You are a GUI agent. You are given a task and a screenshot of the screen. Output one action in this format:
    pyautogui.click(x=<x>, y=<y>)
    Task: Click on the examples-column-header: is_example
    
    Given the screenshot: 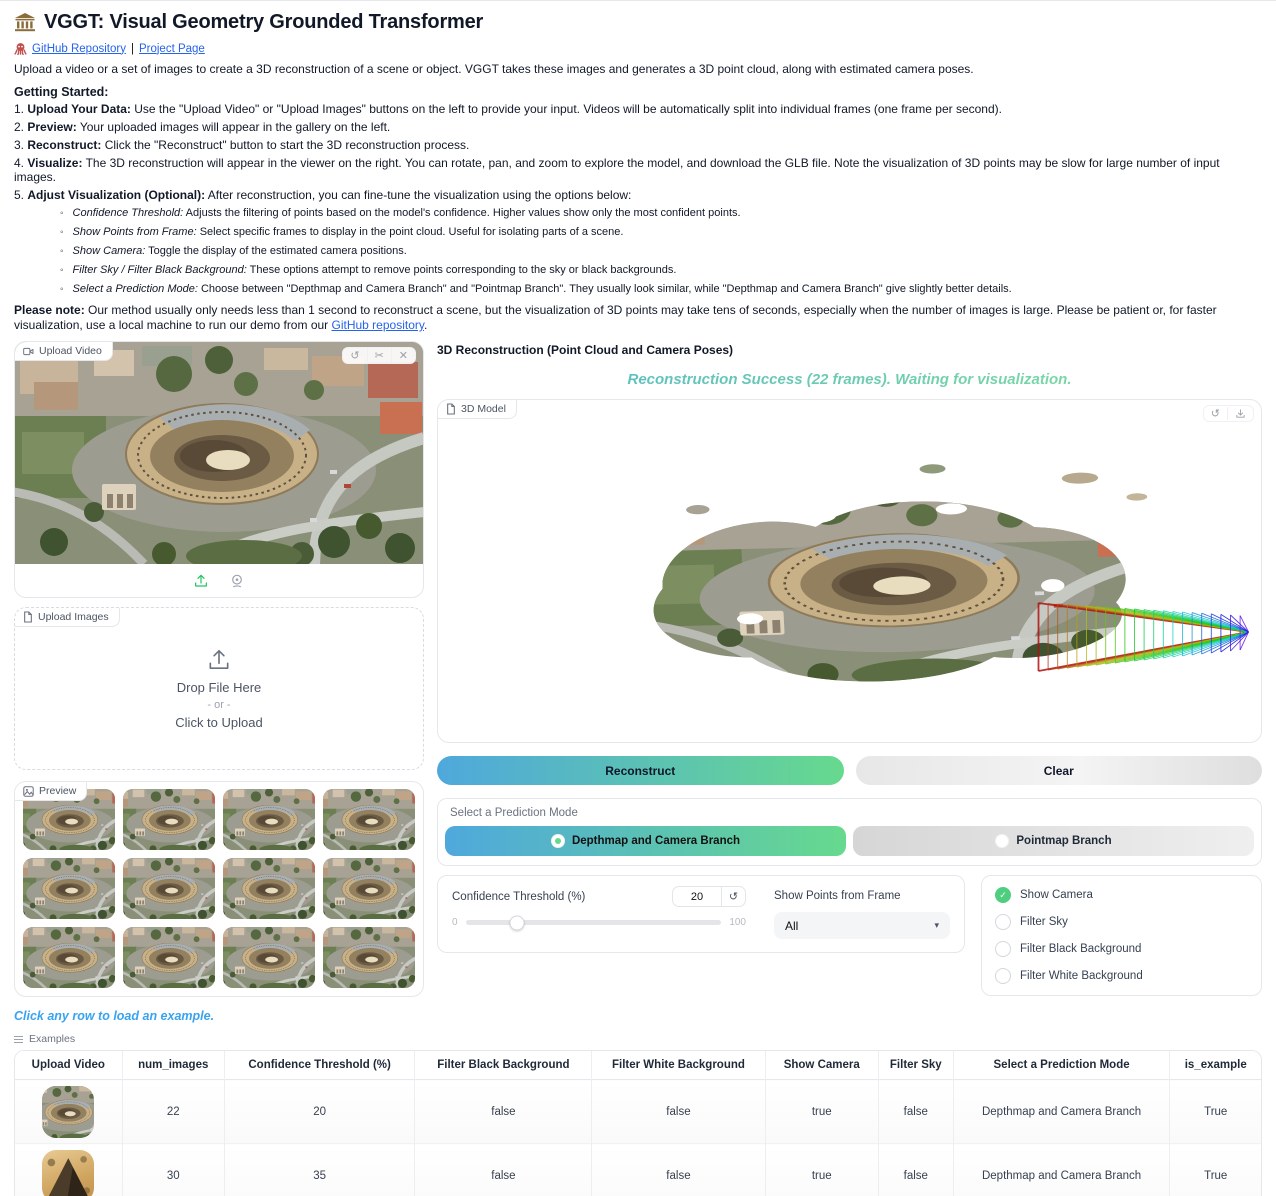 What is the action you would take?
    pyautogui.click(x=1215, y=1065)
    